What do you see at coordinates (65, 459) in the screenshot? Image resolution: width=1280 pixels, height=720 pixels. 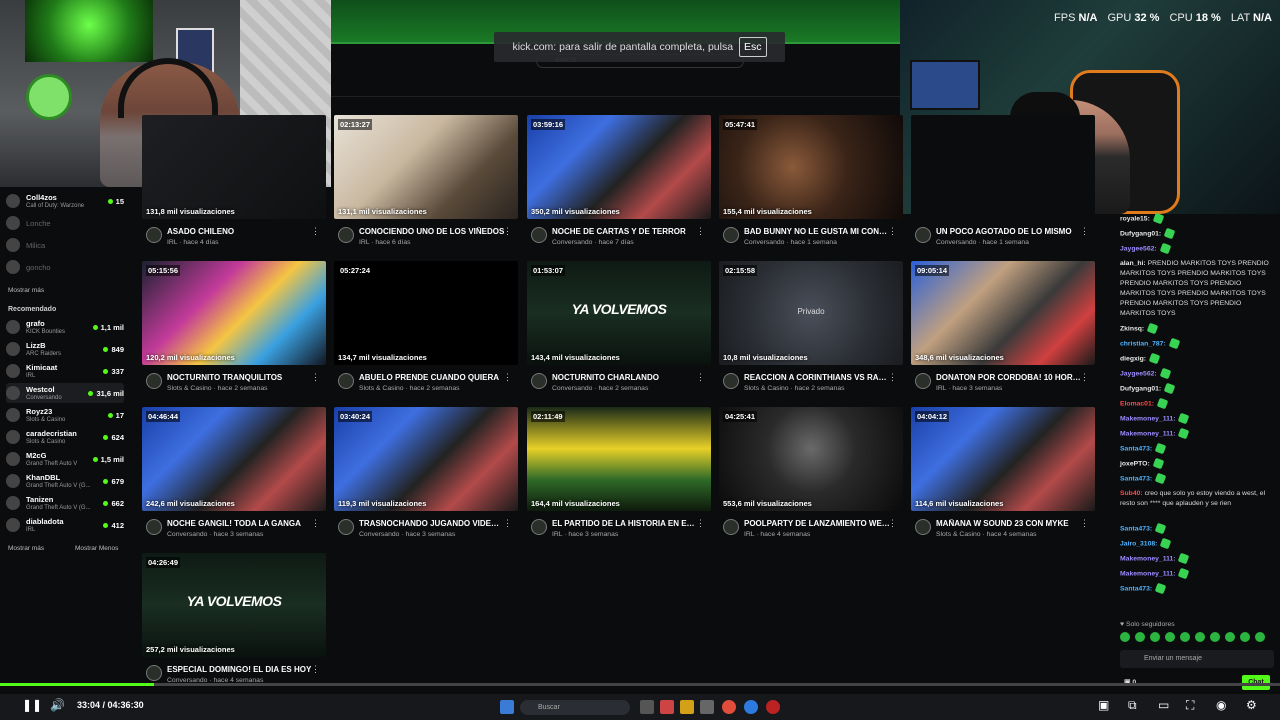 I see `sidebar-item-m2cg: M2cG Grand Theft Auto V 1,5 mil` at bounding box center [65, 459].